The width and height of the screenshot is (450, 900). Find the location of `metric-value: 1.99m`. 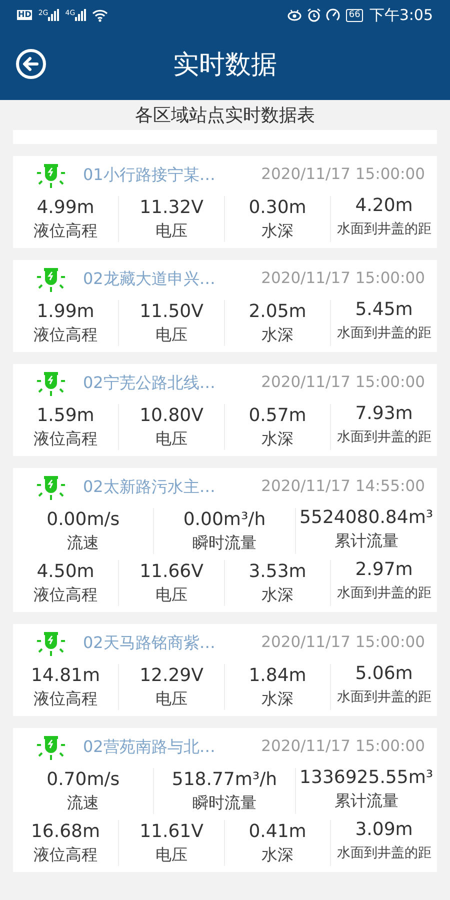

metric-value: 1.99m is located at coordinates (65, 312).